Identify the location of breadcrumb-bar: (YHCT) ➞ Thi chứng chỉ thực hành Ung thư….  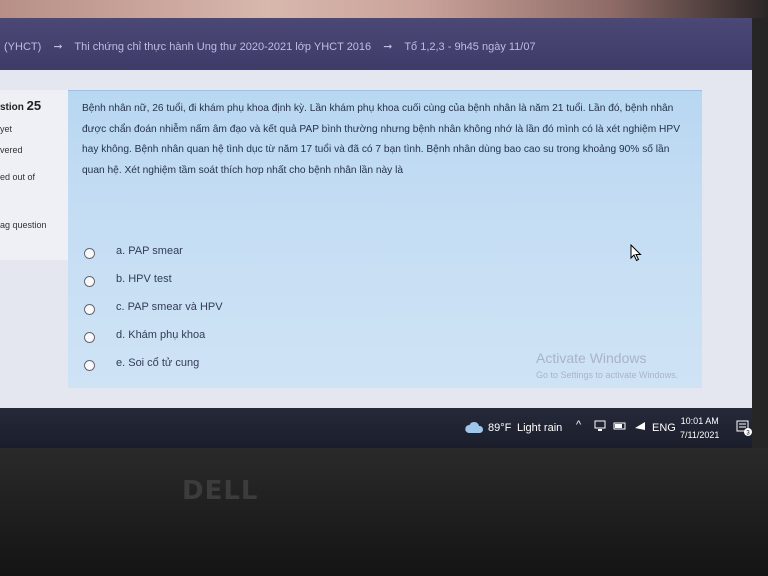
(376, 44).